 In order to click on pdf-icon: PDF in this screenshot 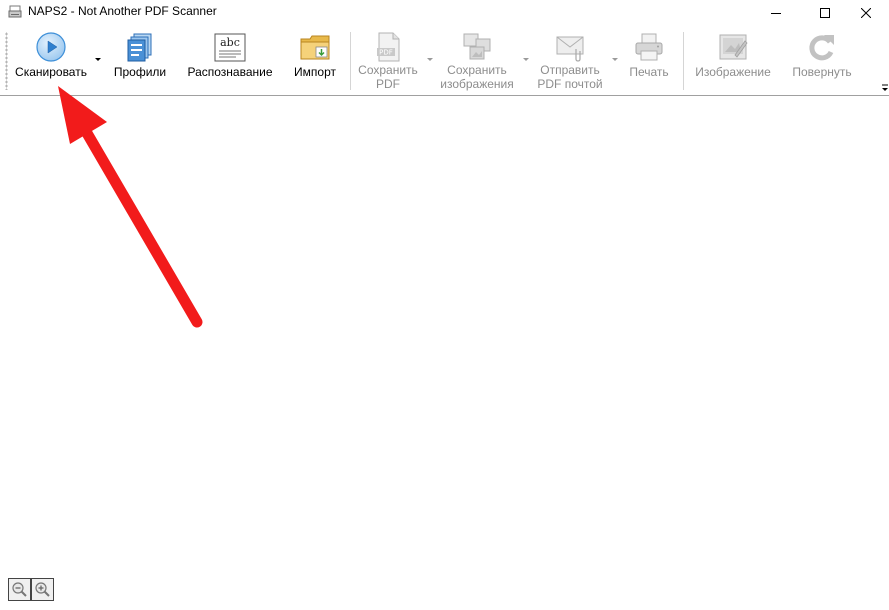, I will do `click(388, 47)`.